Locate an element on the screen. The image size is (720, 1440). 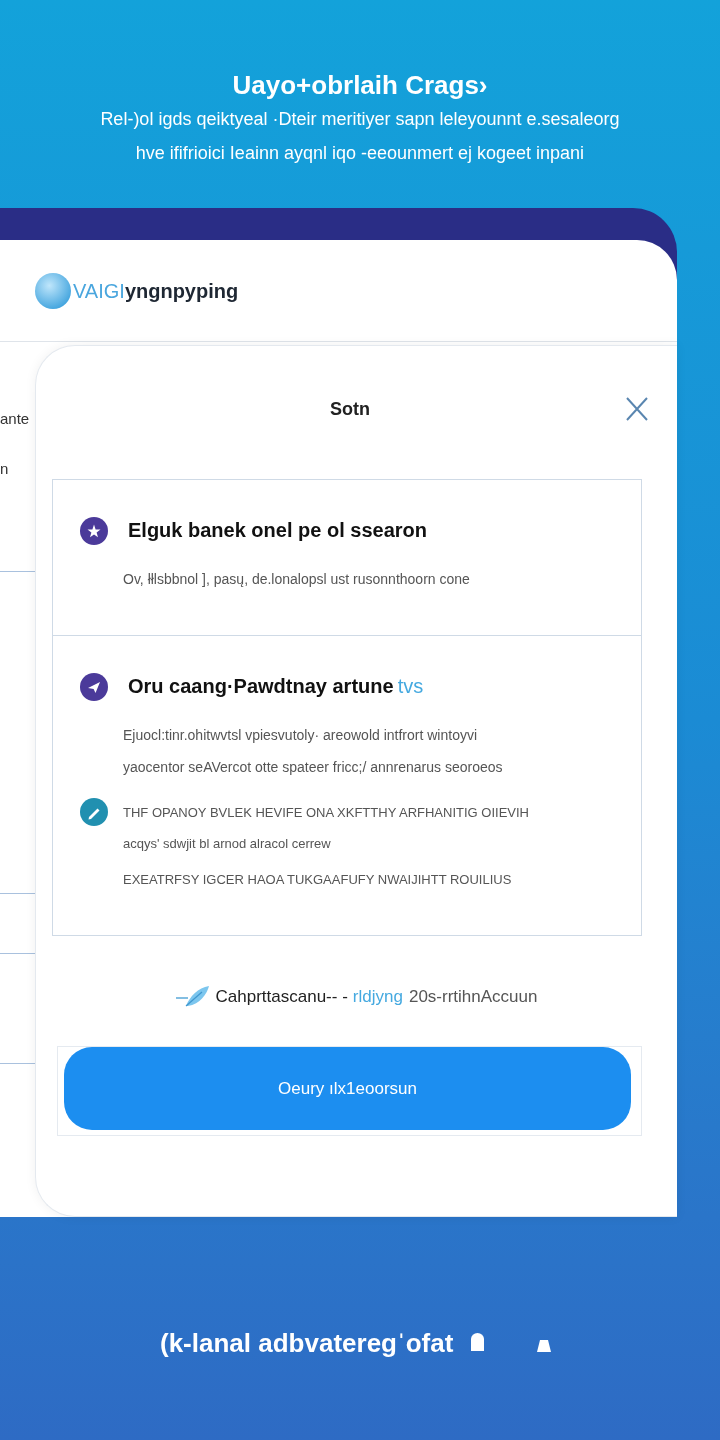
option-description: Ov, łłlsbbnol ], pasų, de.lonalopsl ust rusonnthoorn cone is located at coordinates (296, 579).